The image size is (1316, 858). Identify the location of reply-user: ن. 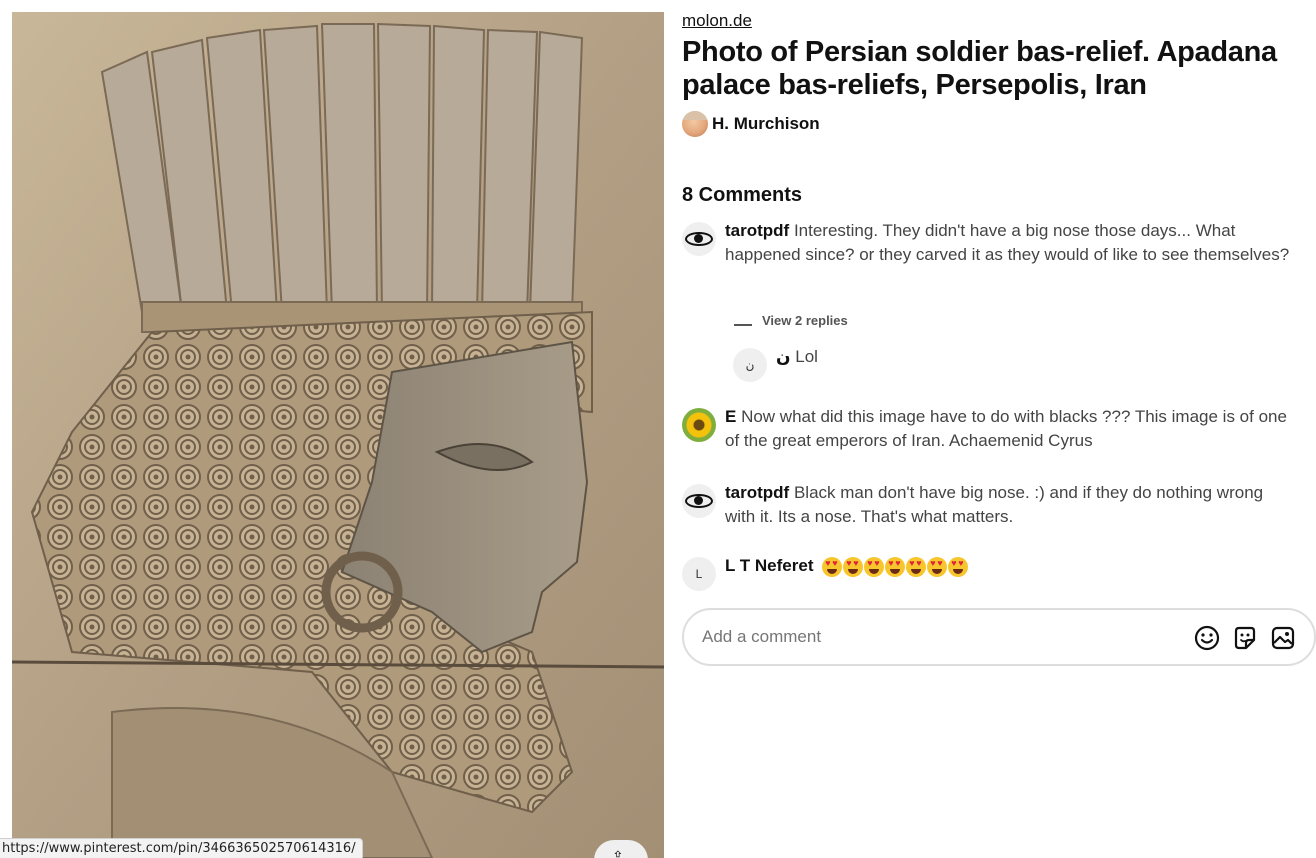
(783, 356).